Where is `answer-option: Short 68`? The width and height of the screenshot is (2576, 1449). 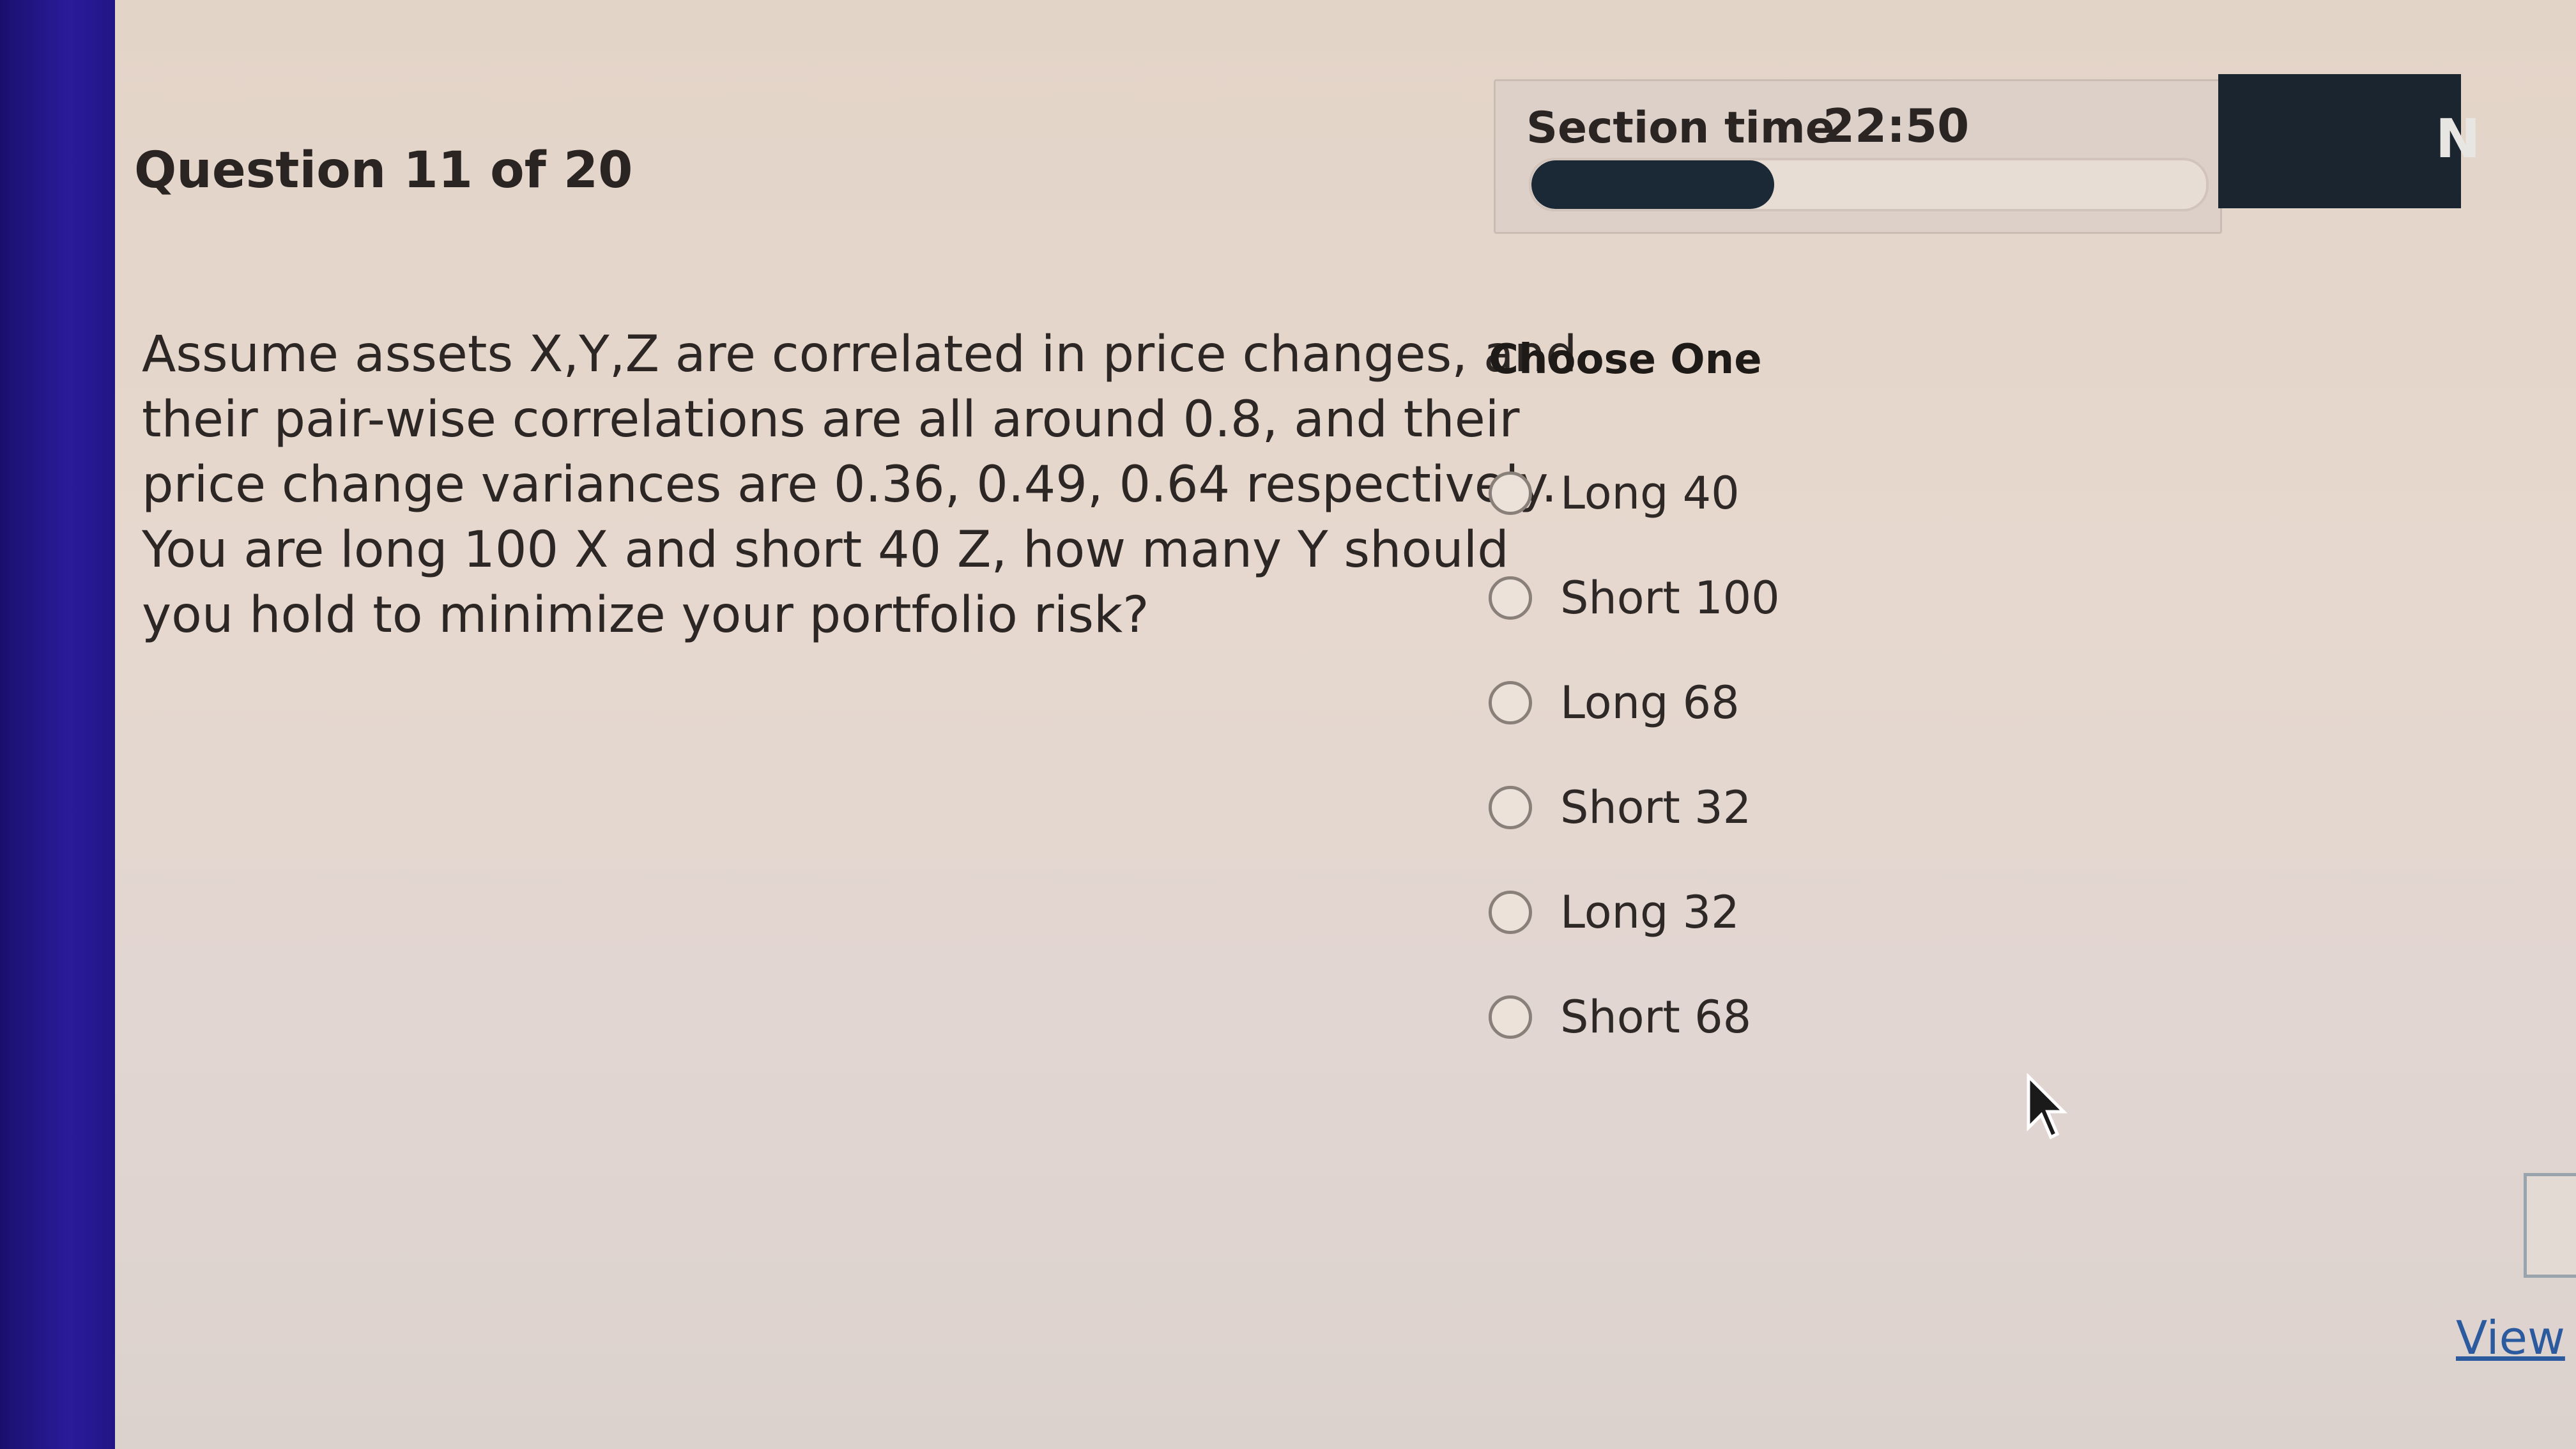
answer-option: Short 68 is located at coordinates (1634, 1017).